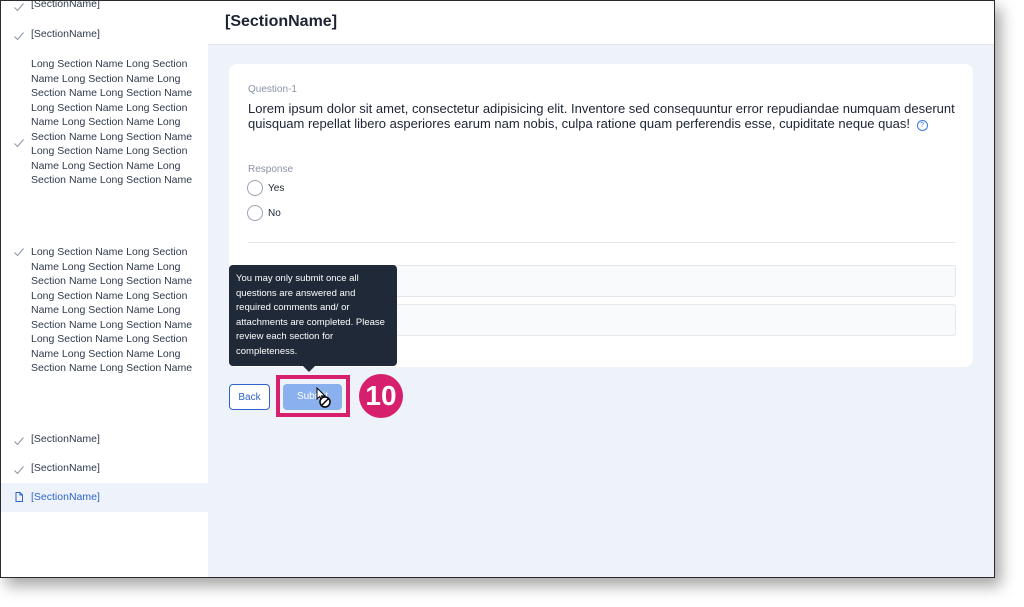 This screenshot has width=1024, height=607. Describe the element at coordinates (104, 440) in the screenshot. I see `sidebar-item-section-5: [SectionName]` at that location.